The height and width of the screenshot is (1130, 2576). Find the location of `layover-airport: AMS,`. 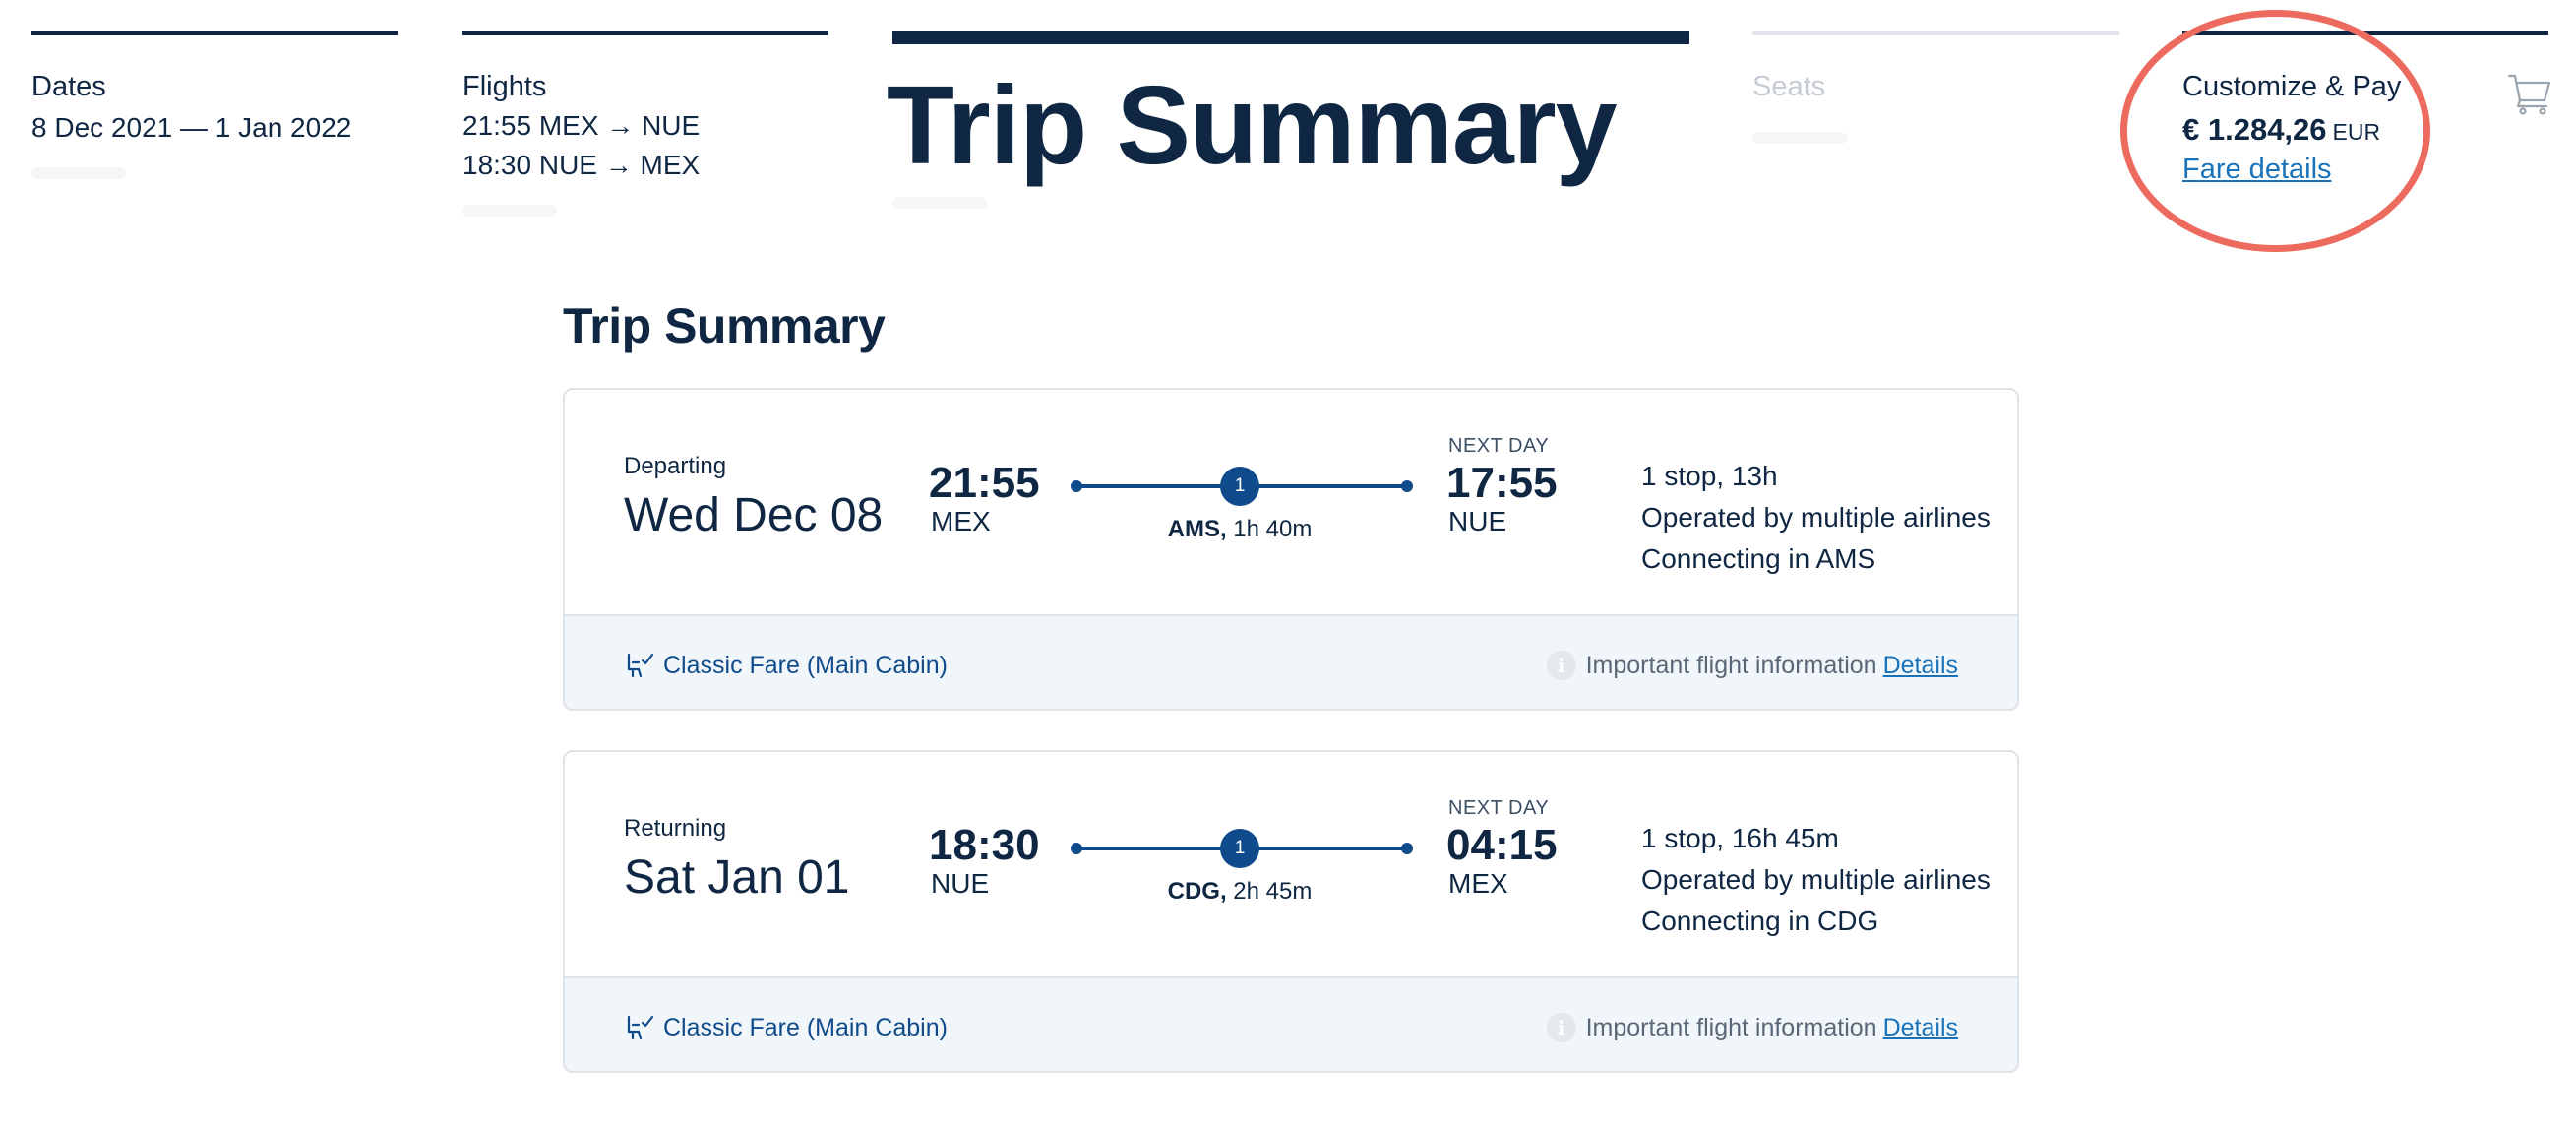

layover-airport: AMS, is located at coordinates (1197, 529).